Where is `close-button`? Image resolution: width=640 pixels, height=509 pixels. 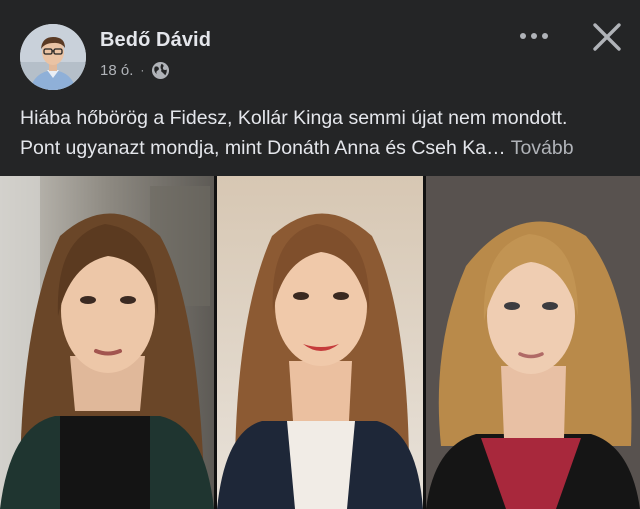 close-button is located at coordinates (607, 37).